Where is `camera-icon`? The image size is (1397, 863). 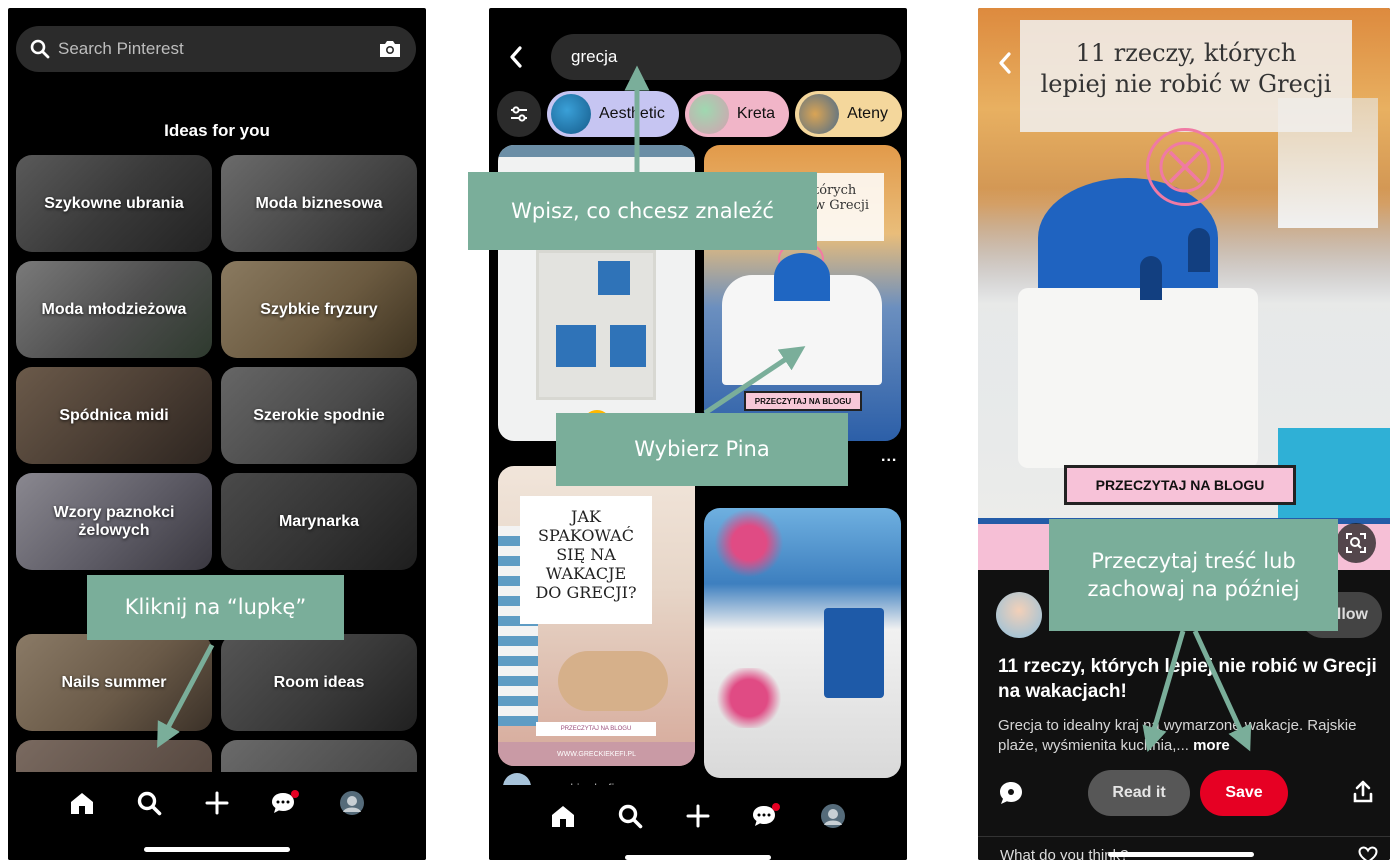 camera-icon is located at coordinates (390, 49).